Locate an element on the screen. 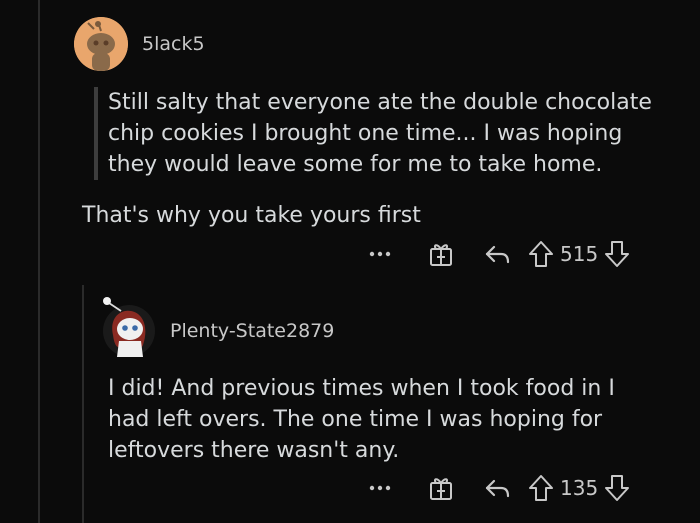 This screenshot has height=523, width=700. comment-author: 5lack5 is located at coordinates (173, 44).